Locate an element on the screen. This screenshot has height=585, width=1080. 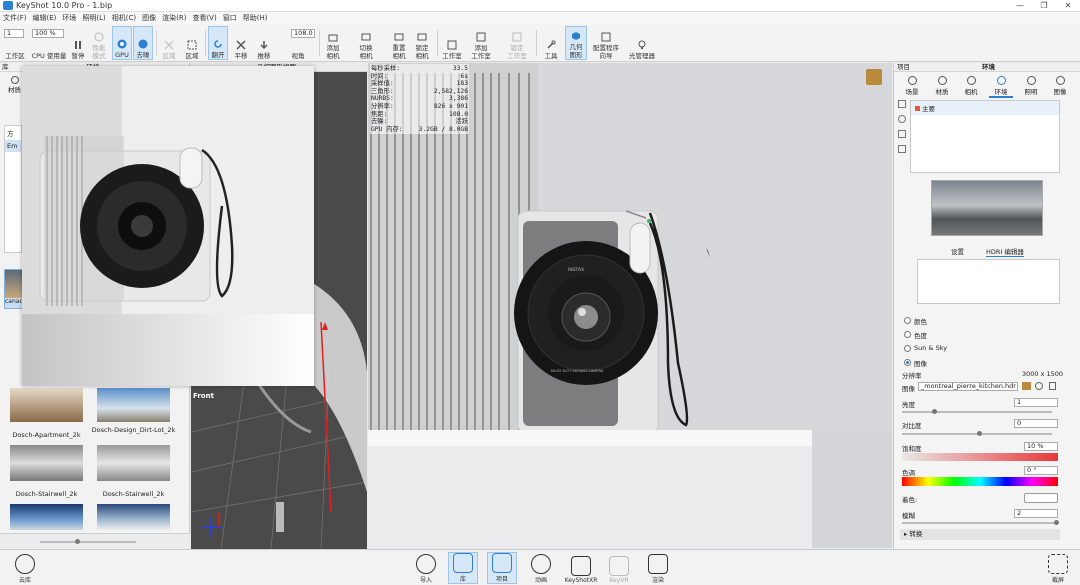
region-button-2: 区域 is located at coordinates (192, 43).